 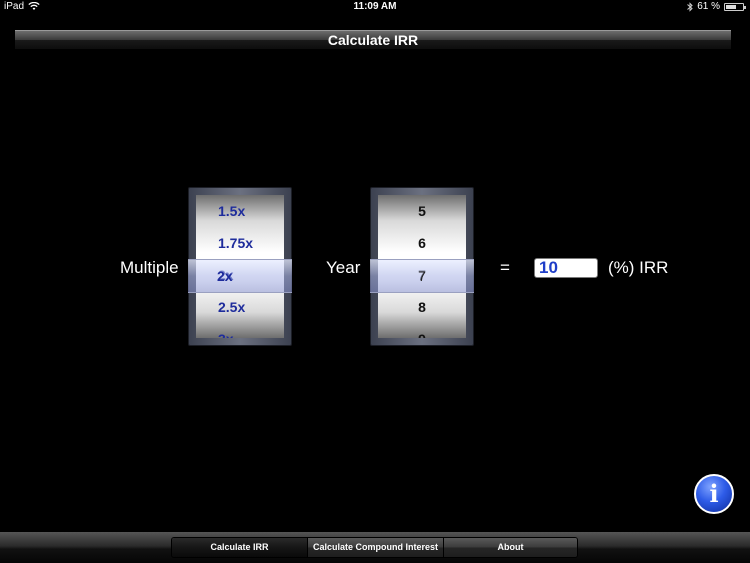 I want to click on year-option: 6, so click(x=422, y=243).